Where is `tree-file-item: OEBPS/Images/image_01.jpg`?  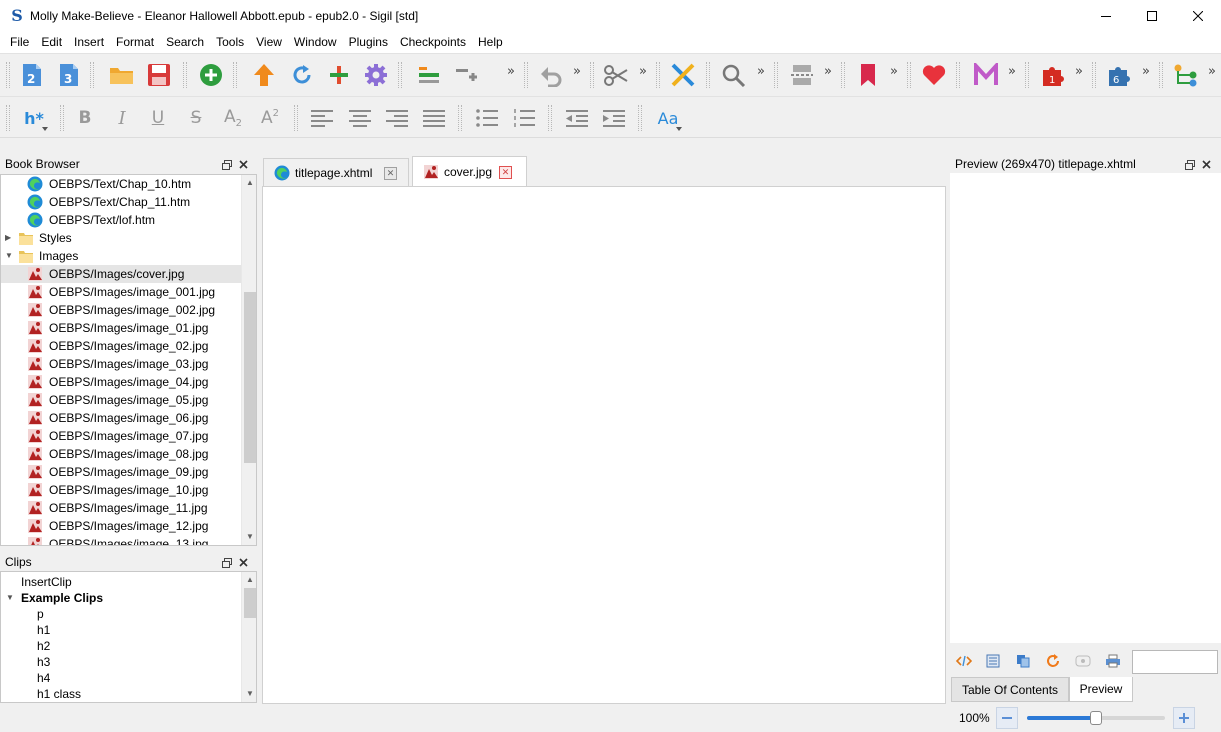
tree-file-item: OEBPS/Images/image_01.jpg is located at coordinates (128, 328).